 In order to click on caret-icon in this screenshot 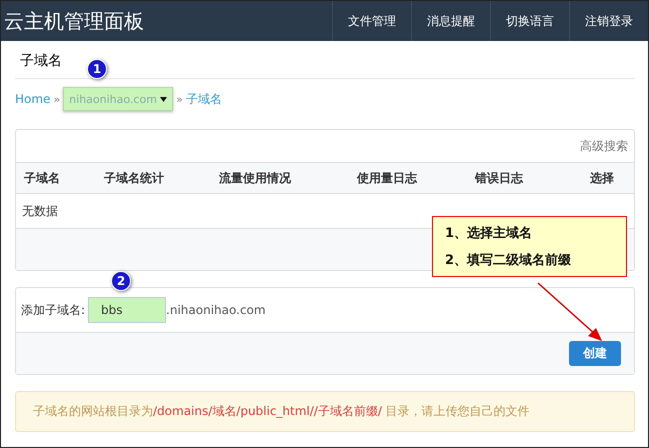, I will do `click(164, 99)`.